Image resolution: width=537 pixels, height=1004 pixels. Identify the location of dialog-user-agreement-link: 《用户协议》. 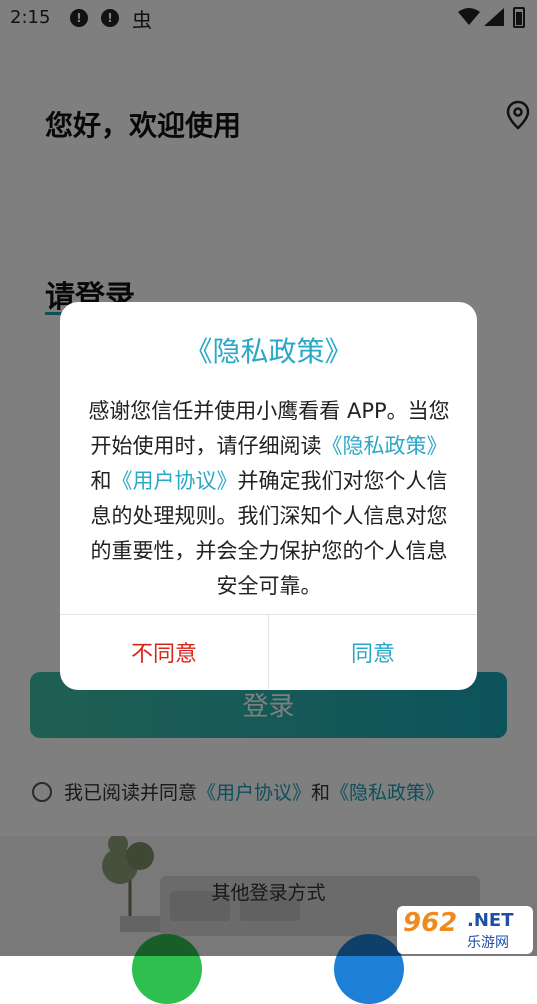
(175, 481).